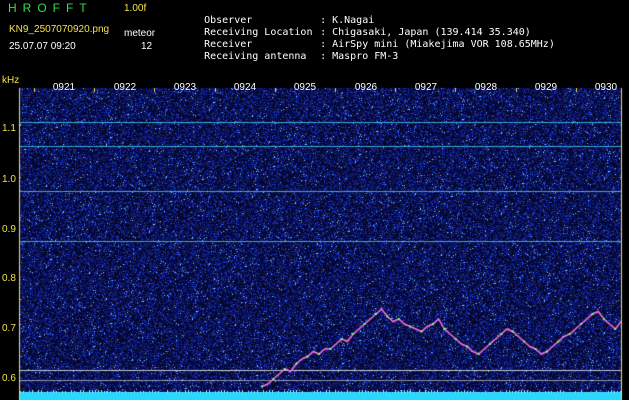 The image size is (629, 400). I want to click on meteor-count-value: 12, so click(147, 46).